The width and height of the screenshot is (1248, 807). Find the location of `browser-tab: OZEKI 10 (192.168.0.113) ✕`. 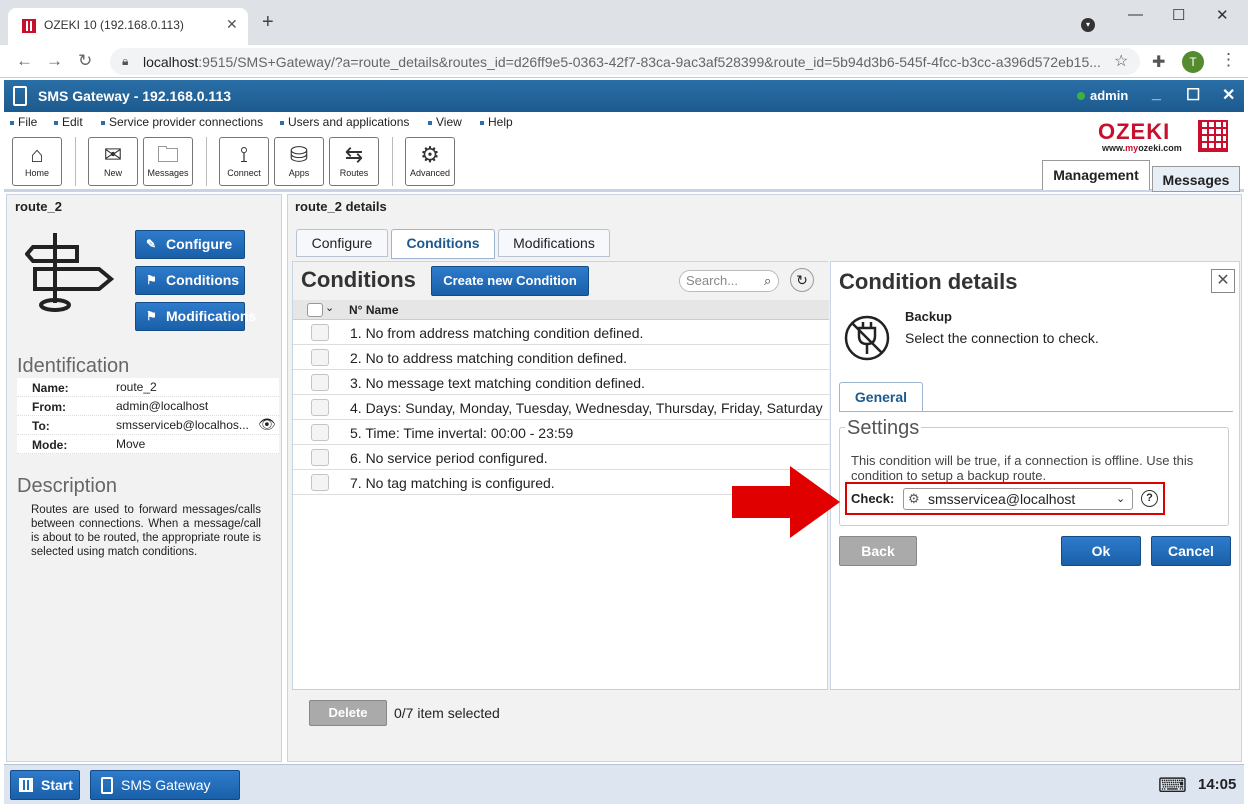

browser-tab: OZEKI 10 (192.168.0.113) ✕ is located at coordinates (128, 26).